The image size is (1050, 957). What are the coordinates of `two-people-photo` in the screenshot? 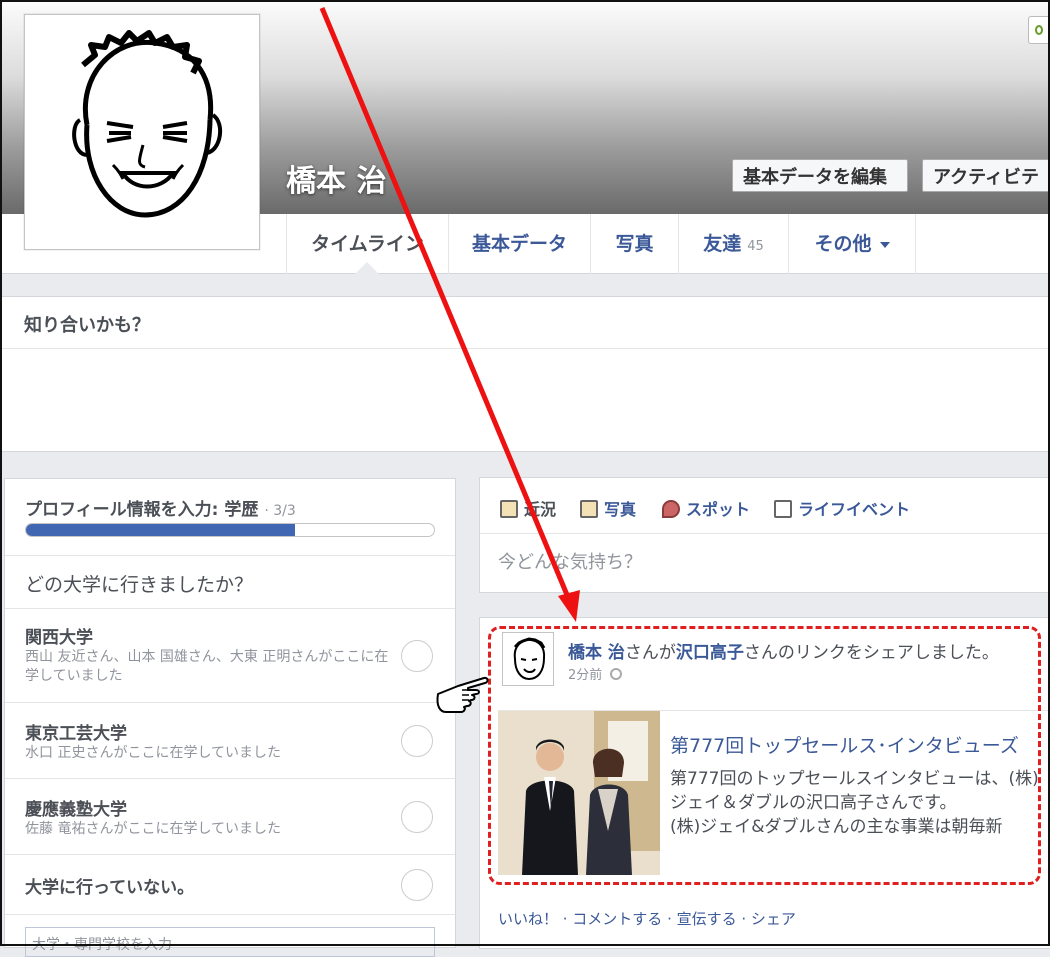 It's located at (579, 793).